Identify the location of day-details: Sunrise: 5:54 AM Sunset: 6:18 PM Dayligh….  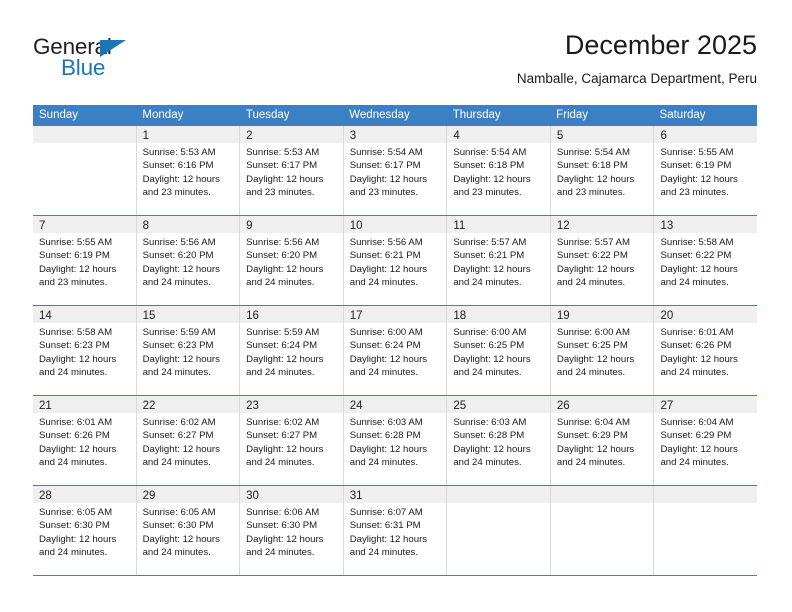
(602, 171).